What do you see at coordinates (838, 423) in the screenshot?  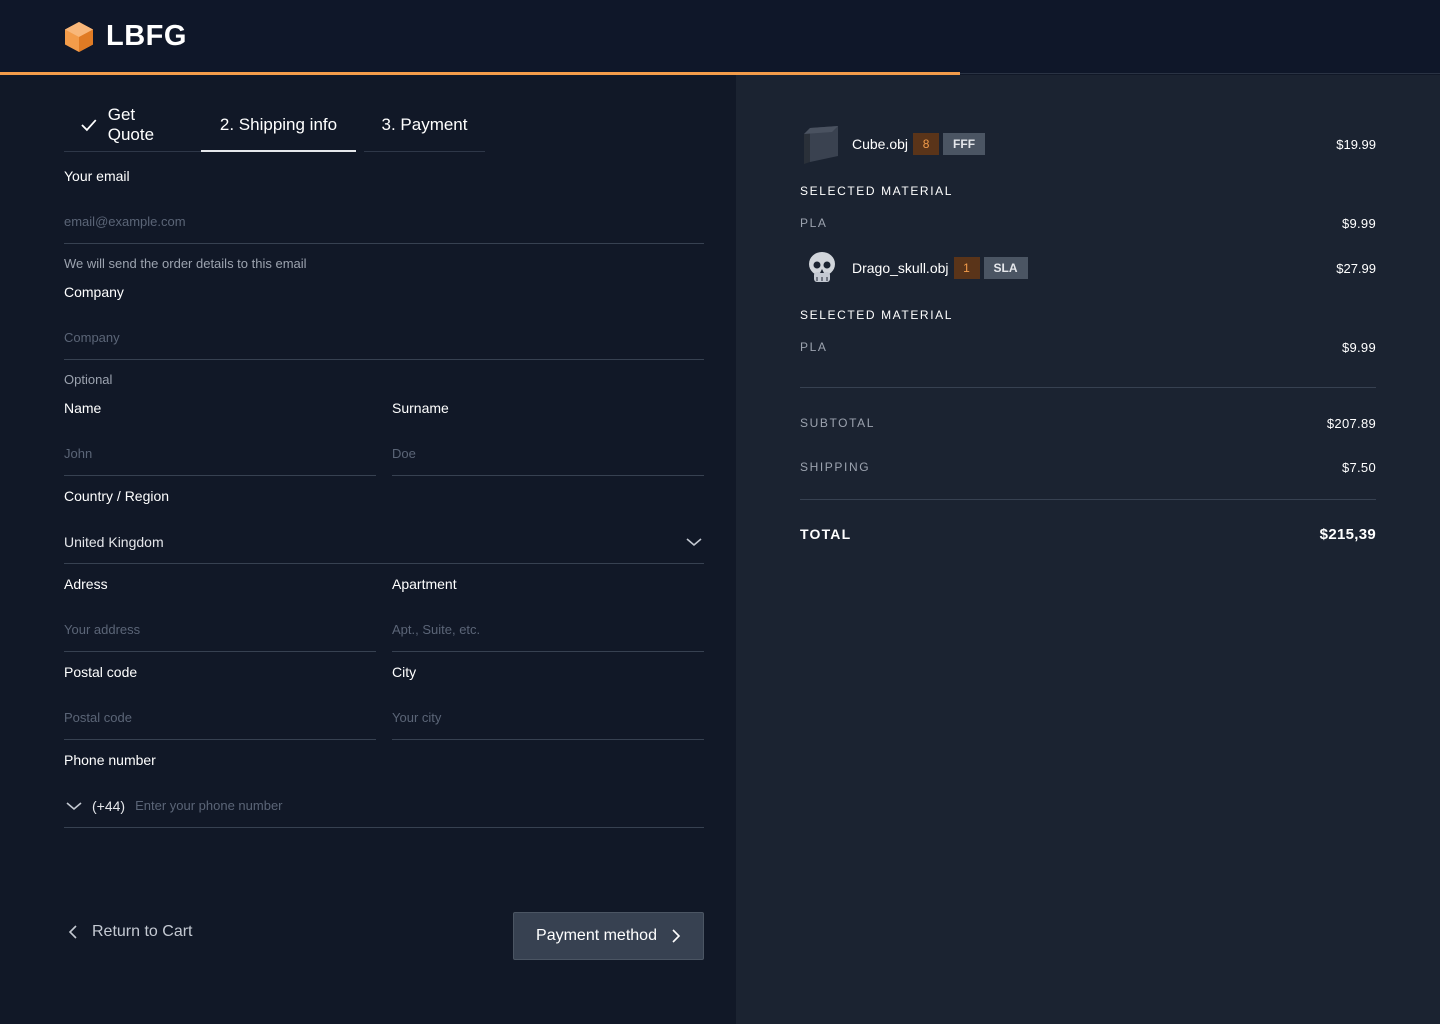 I see `subtotal-label: SUBTOTAL` at bounding box center [838, 423].